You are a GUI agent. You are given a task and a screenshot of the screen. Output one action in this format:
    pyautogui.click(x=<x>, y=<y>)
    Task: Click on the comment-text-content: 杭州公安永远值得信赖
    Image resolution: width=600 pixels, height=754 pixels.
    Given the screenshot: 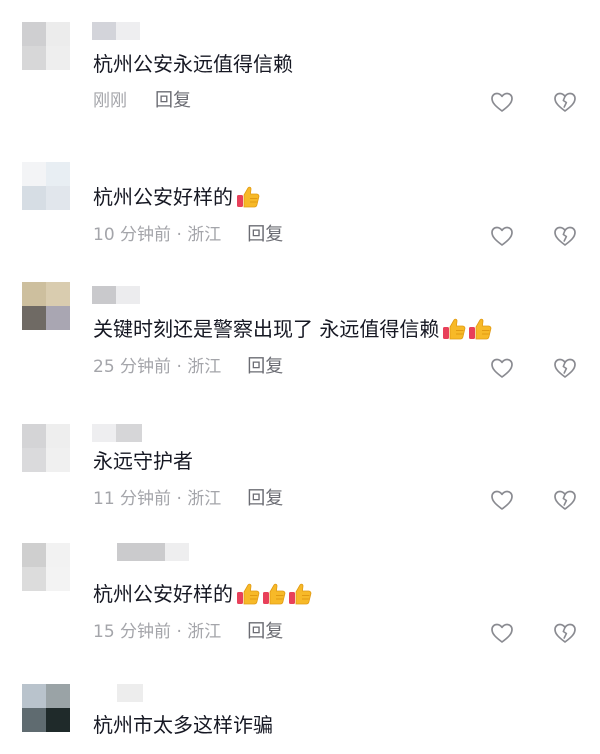 What is the action you would take?
    pyautogui.click(x=193, y=64)
    